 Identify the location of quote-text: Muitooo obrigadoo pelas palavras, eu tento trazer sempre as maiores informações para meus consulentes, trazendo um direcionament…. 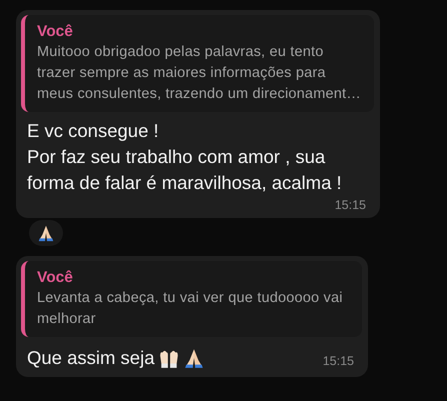
(199, 73).